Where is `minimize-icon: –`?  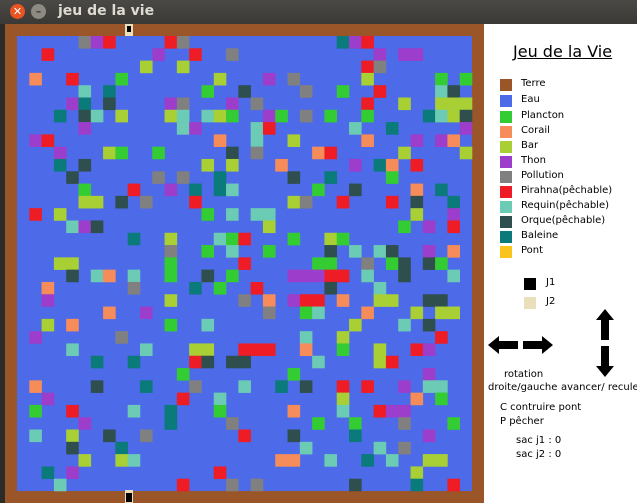
minimize-icon: – is located at coordinates (38, 11).